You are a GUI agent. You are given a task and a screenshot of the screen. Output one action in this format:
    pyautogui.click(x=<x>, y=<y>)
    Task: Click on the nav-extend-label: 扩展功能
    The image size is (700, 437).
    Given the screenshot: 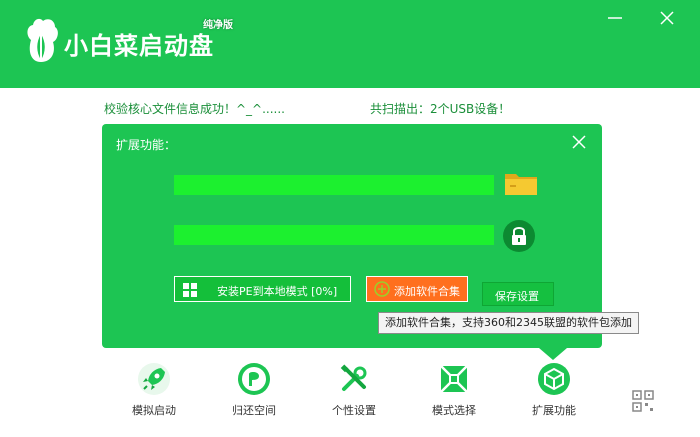 What is the action you would take?
    pyautogui.click(x=554, y=410)
    